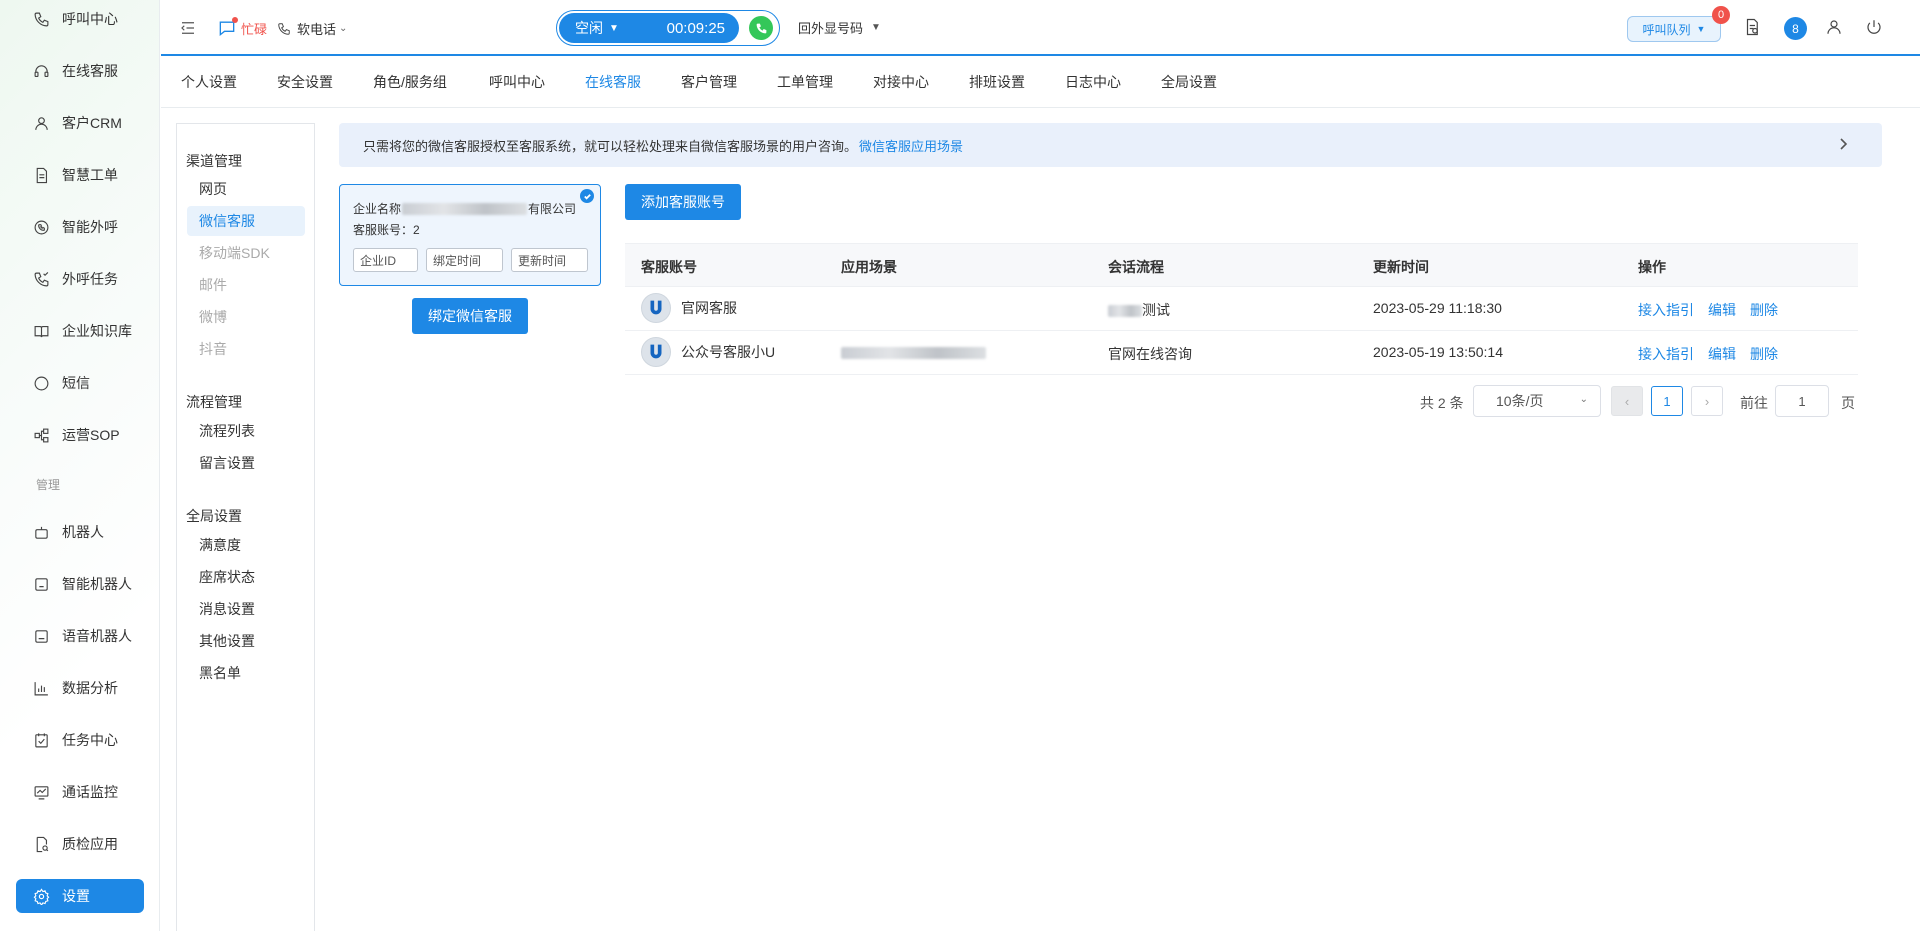 The width and height of the screenshot is (1920, 931). What do you see at coordinates (470, 316) in the screenshot?
I see `bind-wechat-service-button: 绑定微信客服` at bounding box center [470, 316].